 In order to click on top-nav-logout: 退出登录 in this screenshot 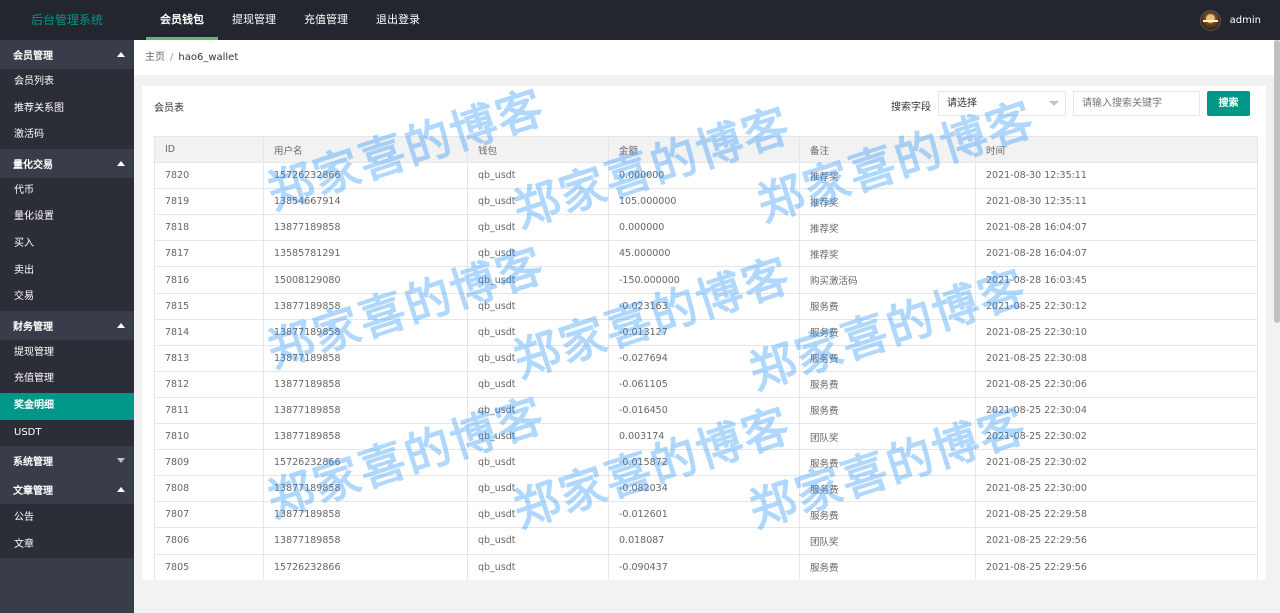, I will do `click(398, 20)`.